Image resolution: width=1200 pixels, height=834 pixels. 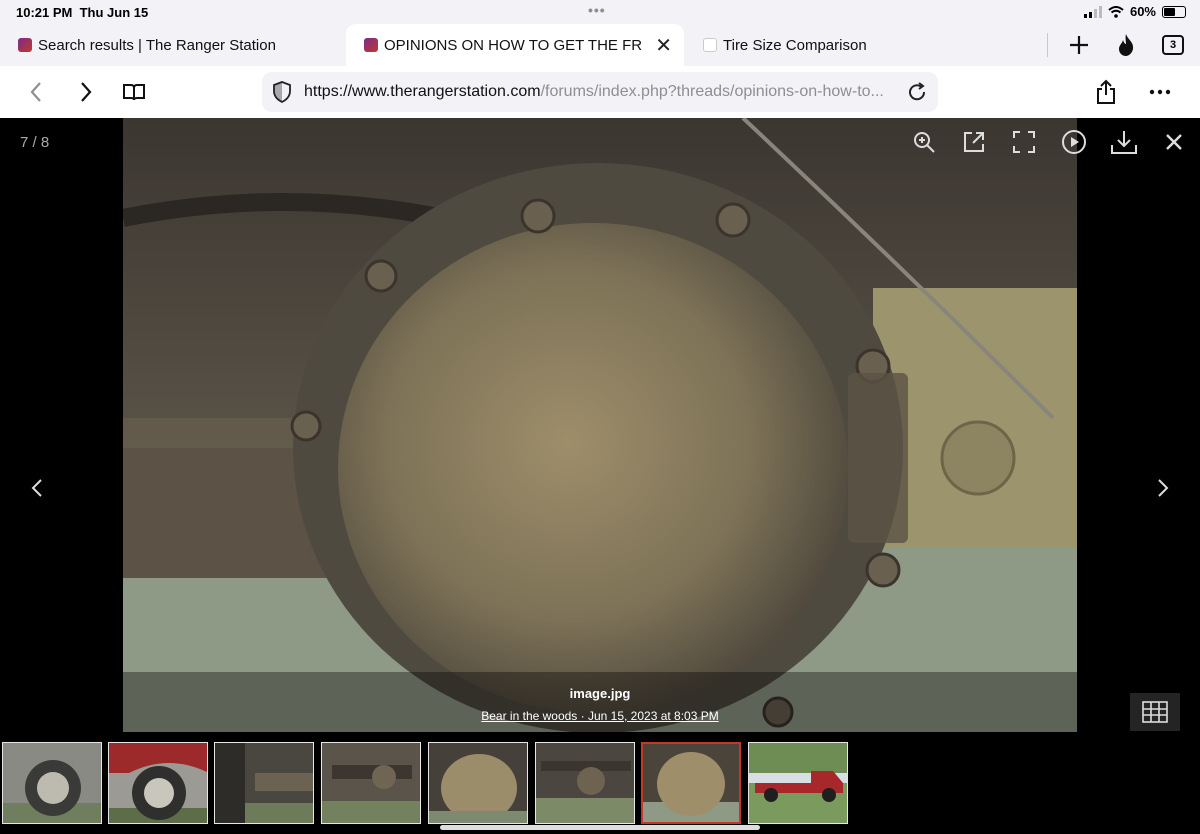 I want to click on status-bar: 10:21 PM Thu Jun 15 ••• 60%, so click(x=600, y=12).